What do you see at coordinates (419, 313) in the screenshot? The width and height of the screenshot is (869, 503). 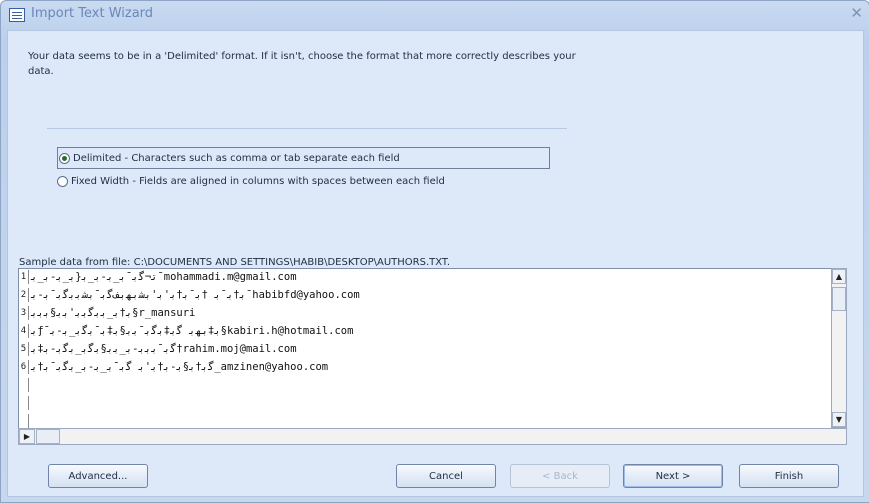 I see `preview-row: 3 ﺑ†ﺑ_ﺑﺑﮔﺑﺑ'ﺑﺑ§ﺑﺑﺑ§r_mansuri` at bounding box center [419, 313].